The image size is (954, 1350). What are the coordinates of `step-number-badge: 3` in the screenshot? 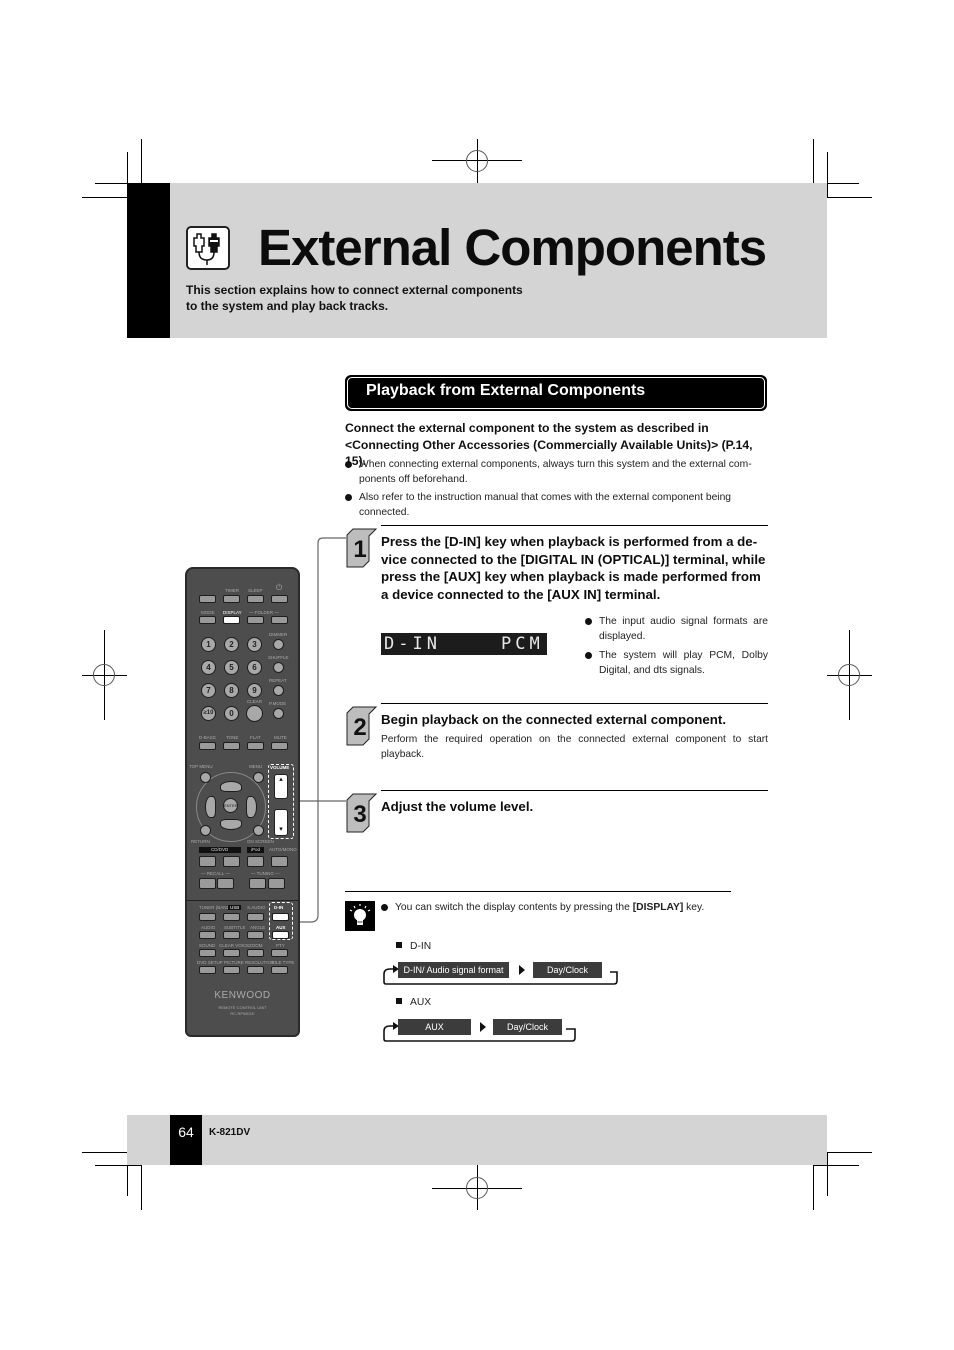 It's located at (361, 813).